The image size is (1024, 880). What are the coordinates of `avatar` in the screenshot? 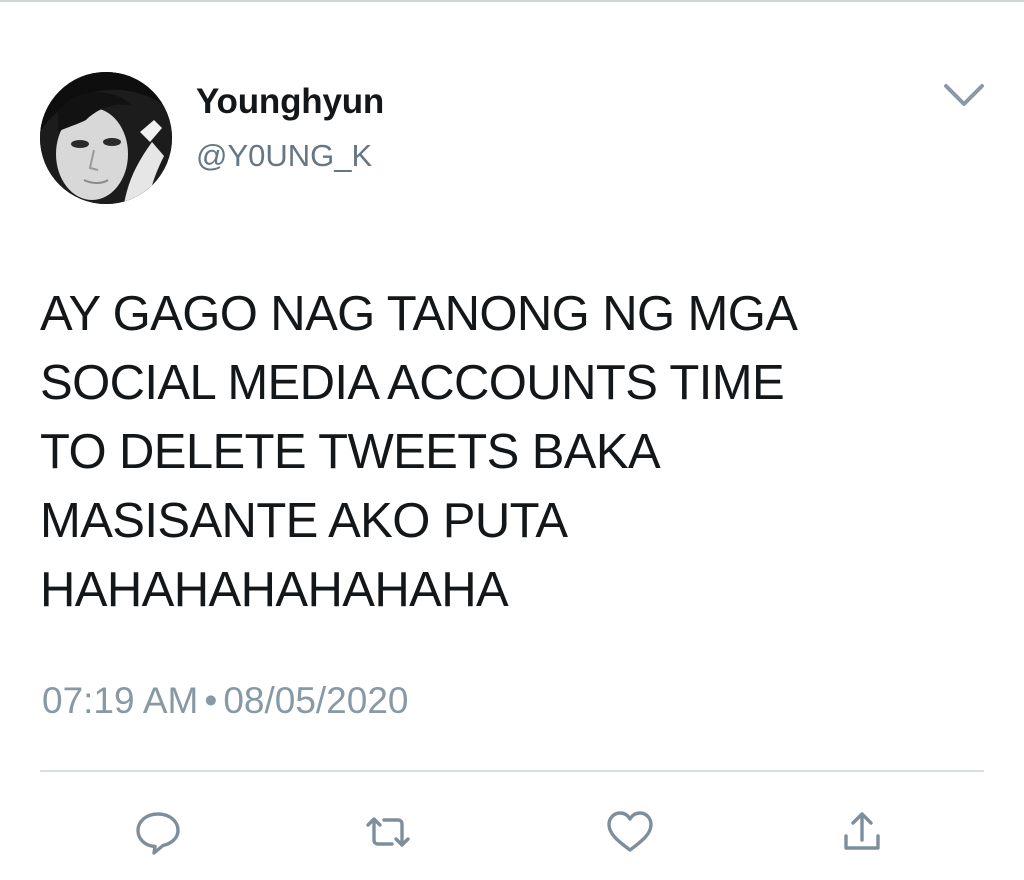 It's located at (106, 138).